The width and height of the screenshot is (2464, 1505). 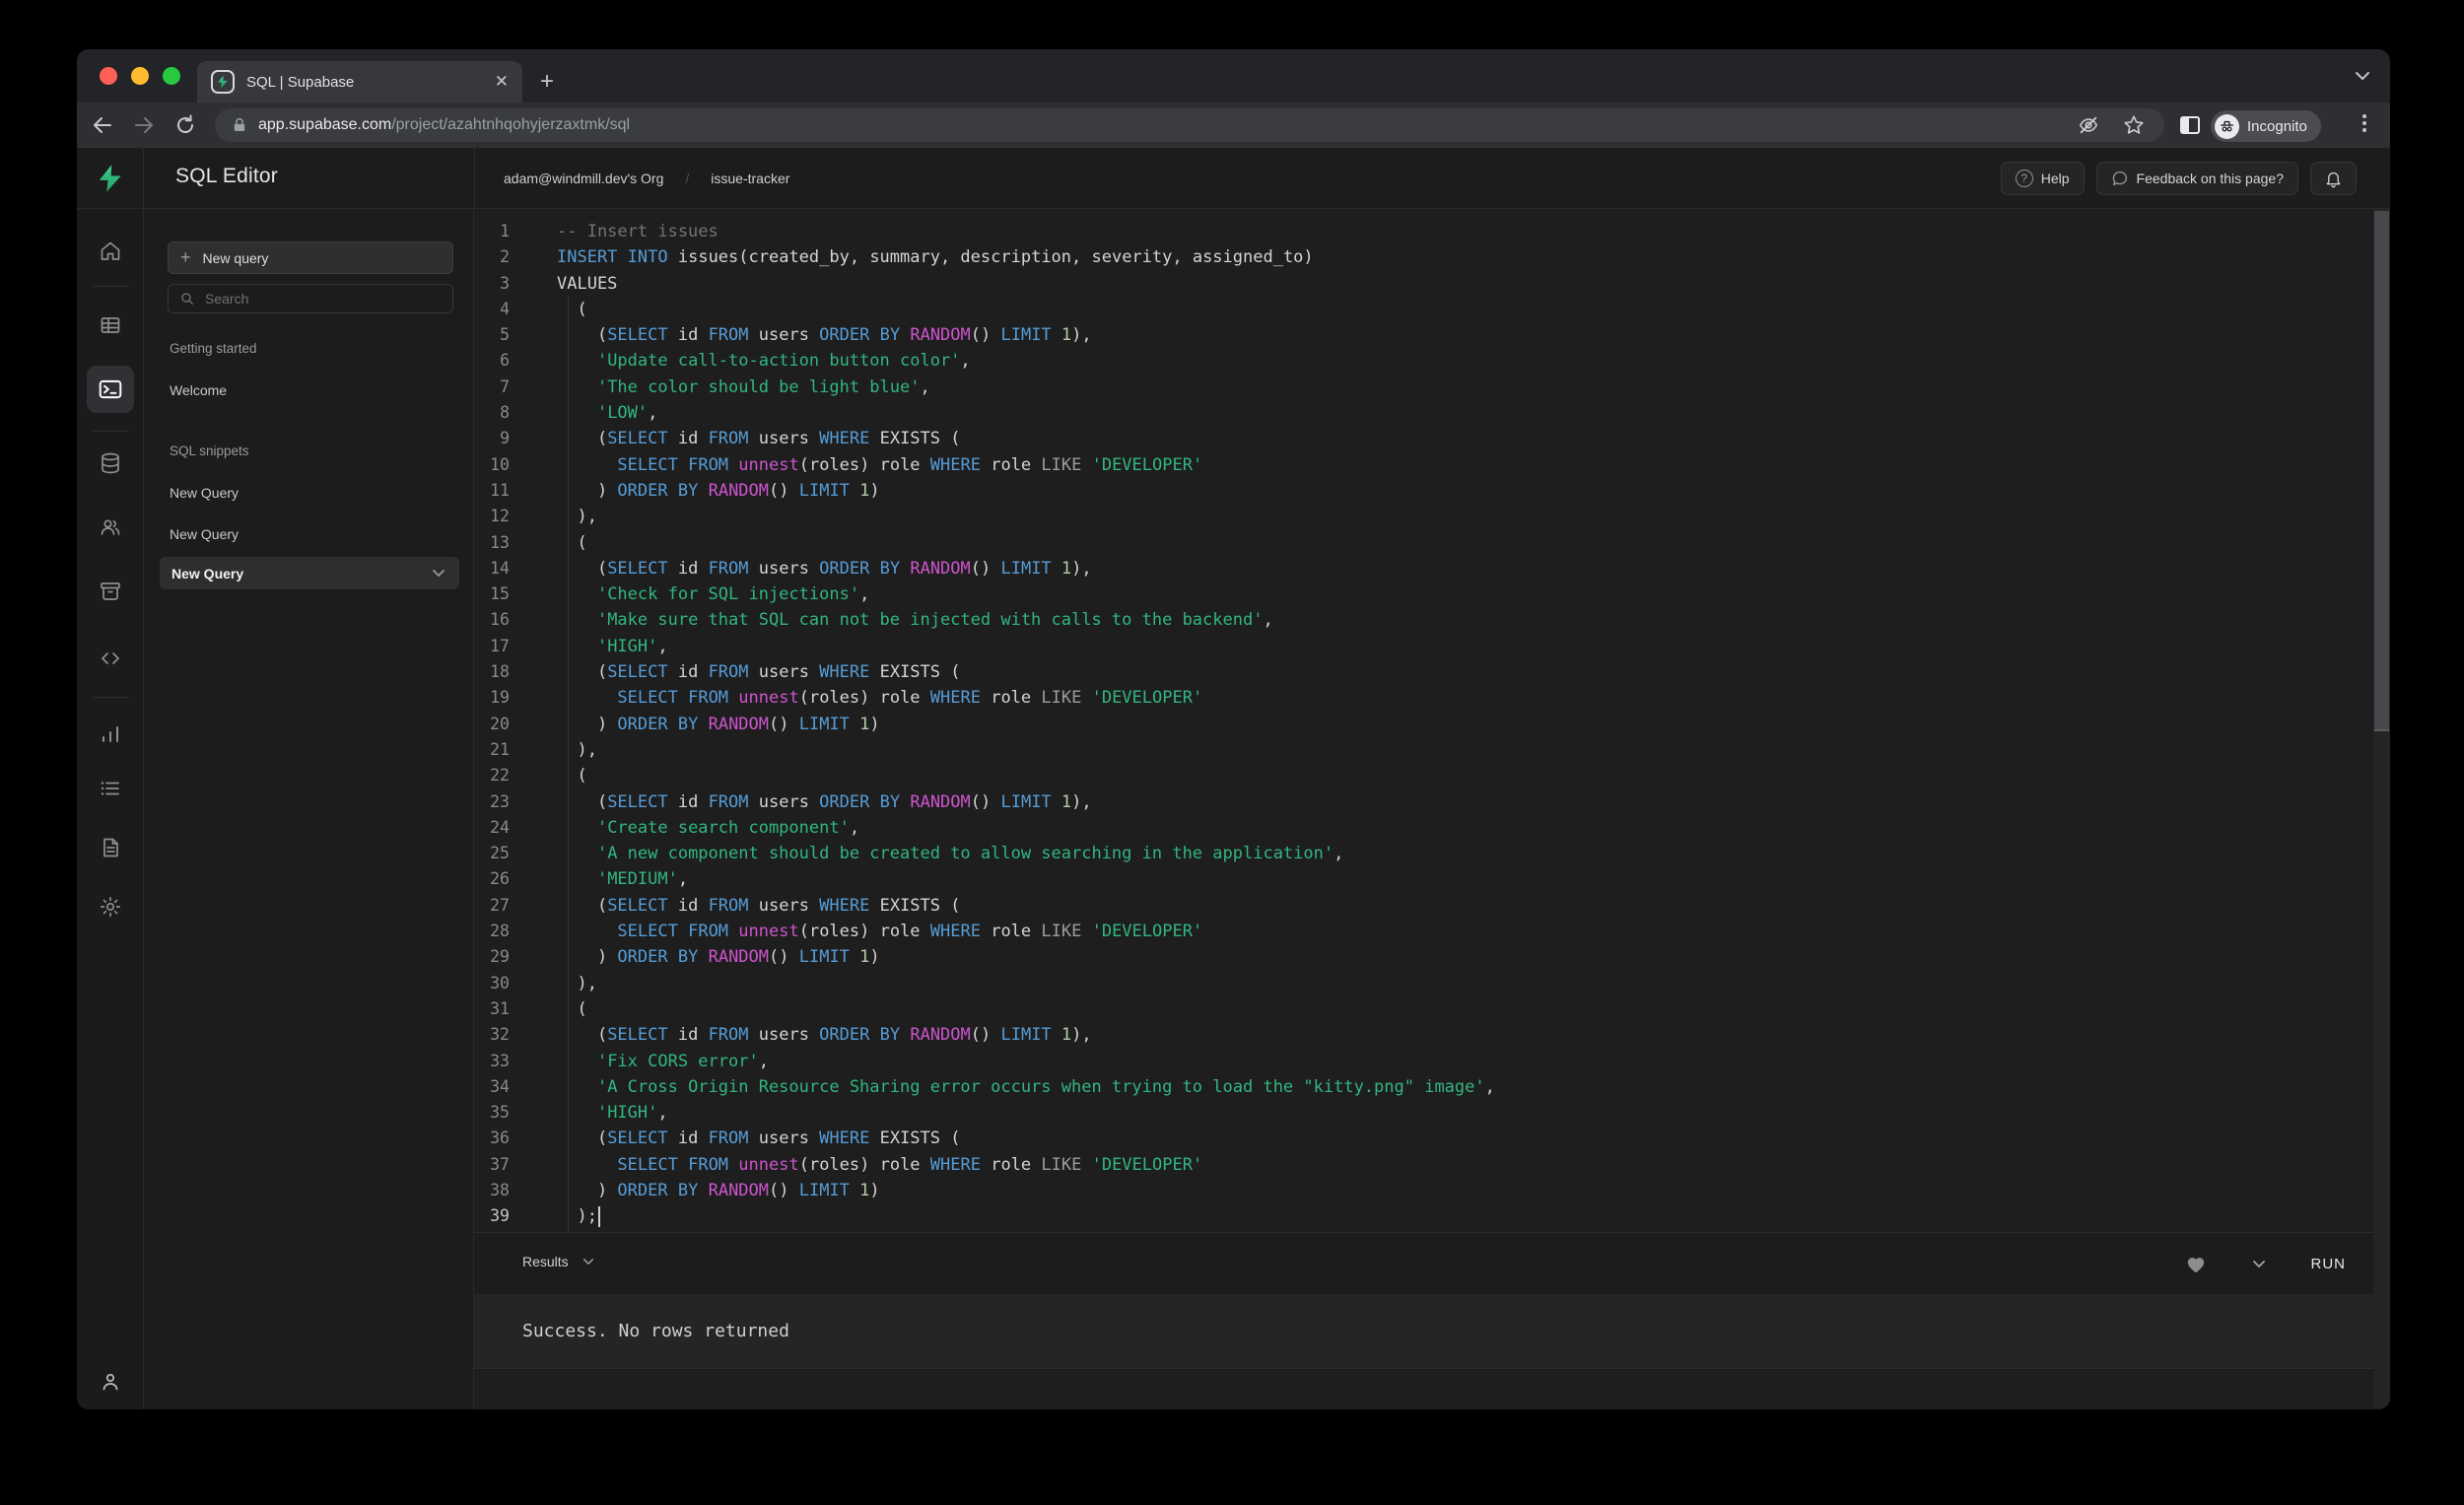 What do you see at coordinates (110, 847) in the screenshot?
I see `docs-icon` at bounding box center [110, 847].